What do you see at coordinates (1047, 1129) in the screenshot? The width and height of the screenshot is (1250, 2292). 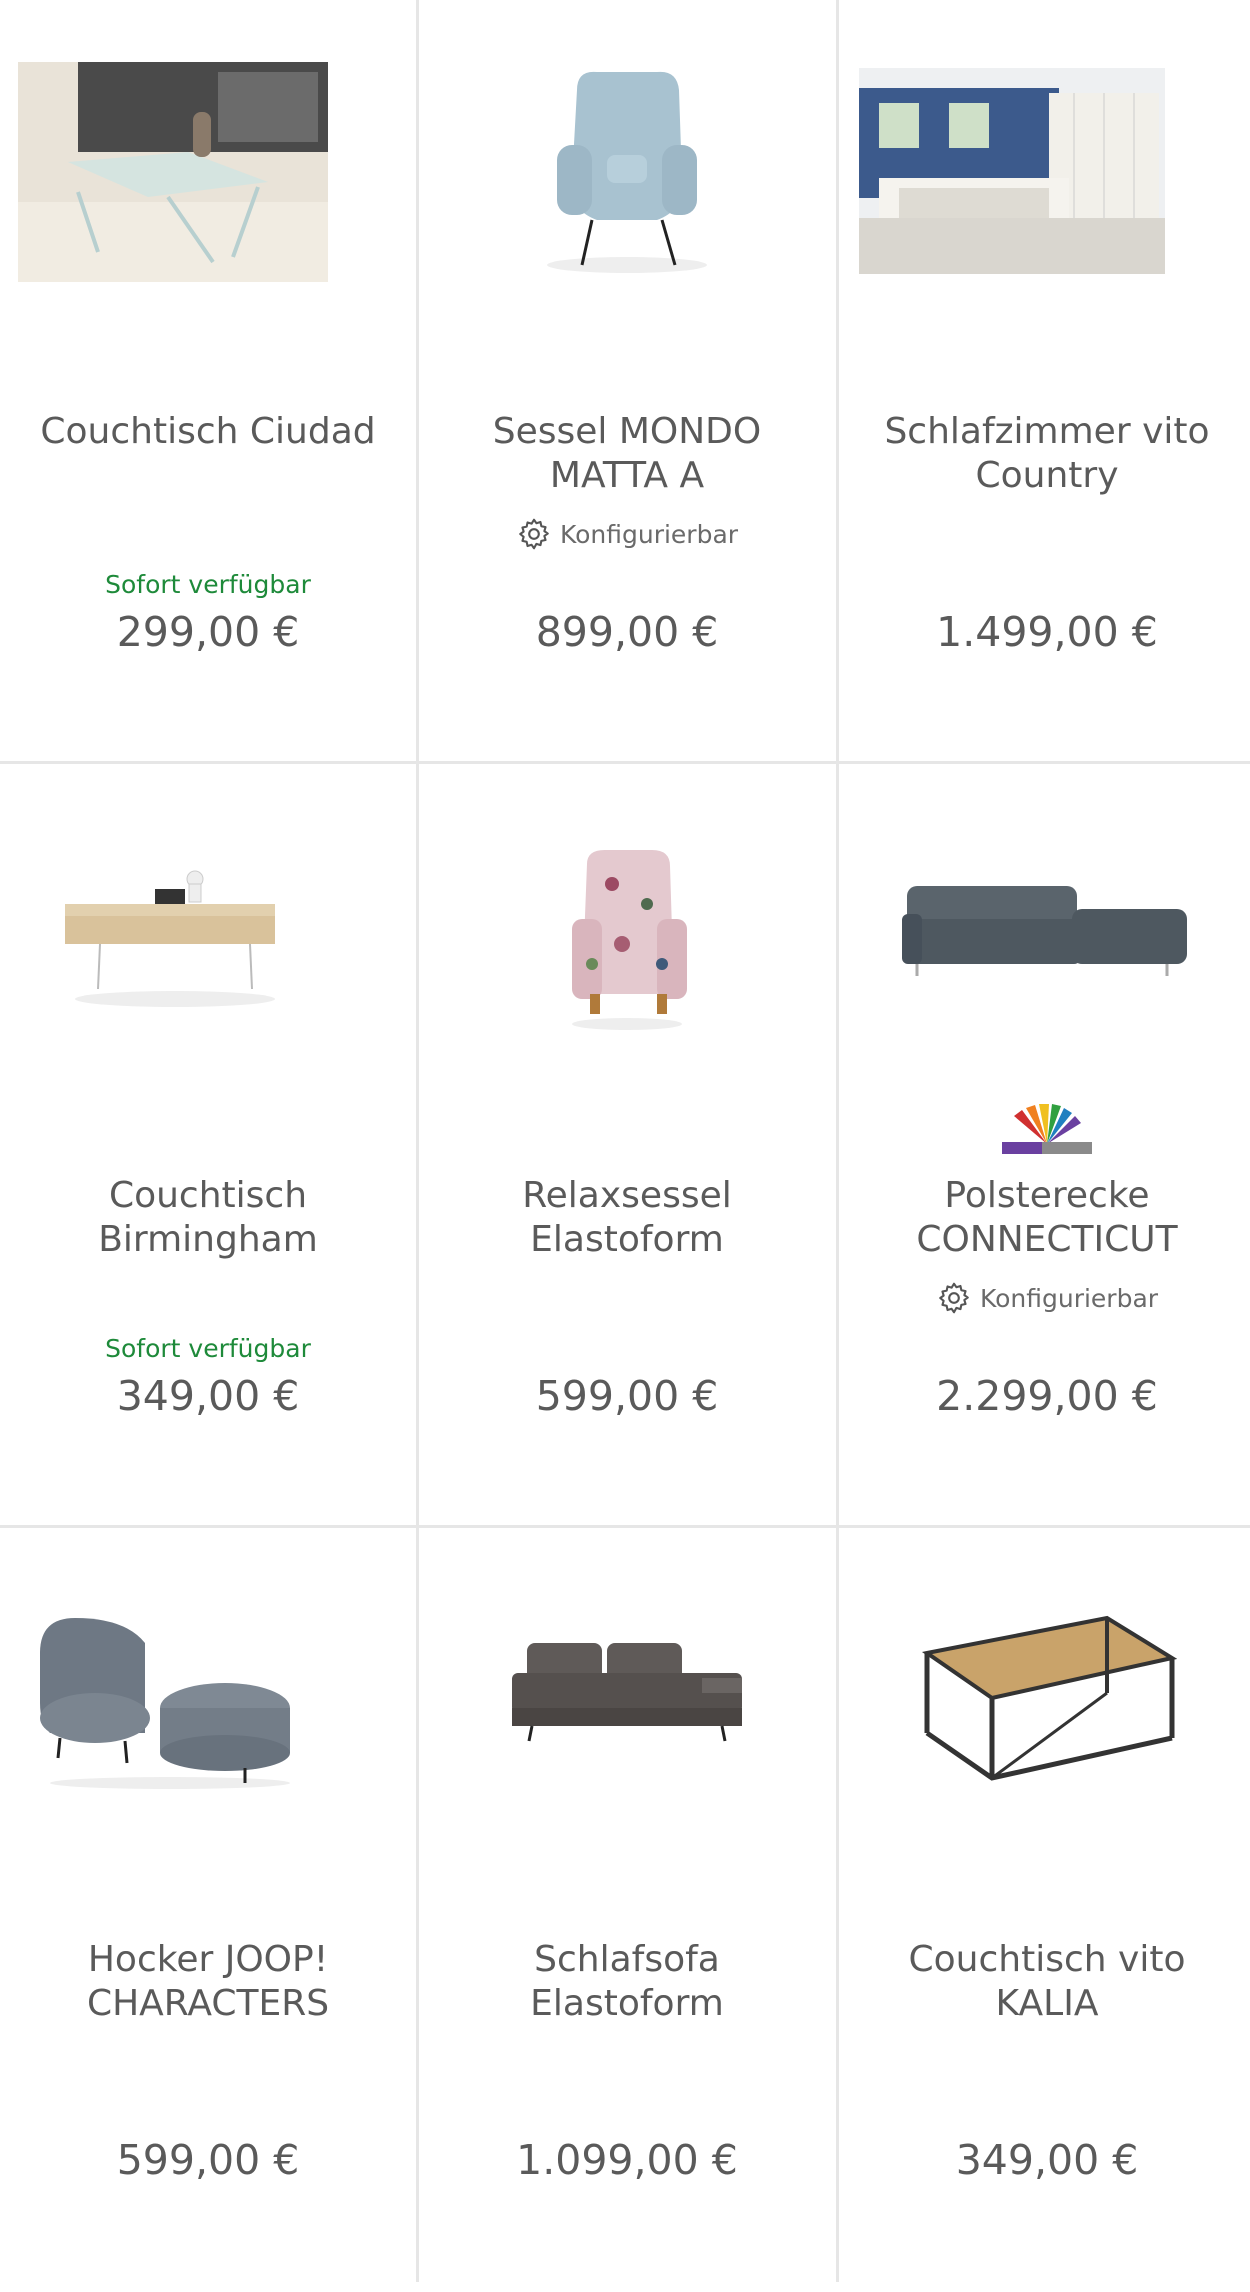 I see `color-fan-icon` at bounding box center [1047, 1129].